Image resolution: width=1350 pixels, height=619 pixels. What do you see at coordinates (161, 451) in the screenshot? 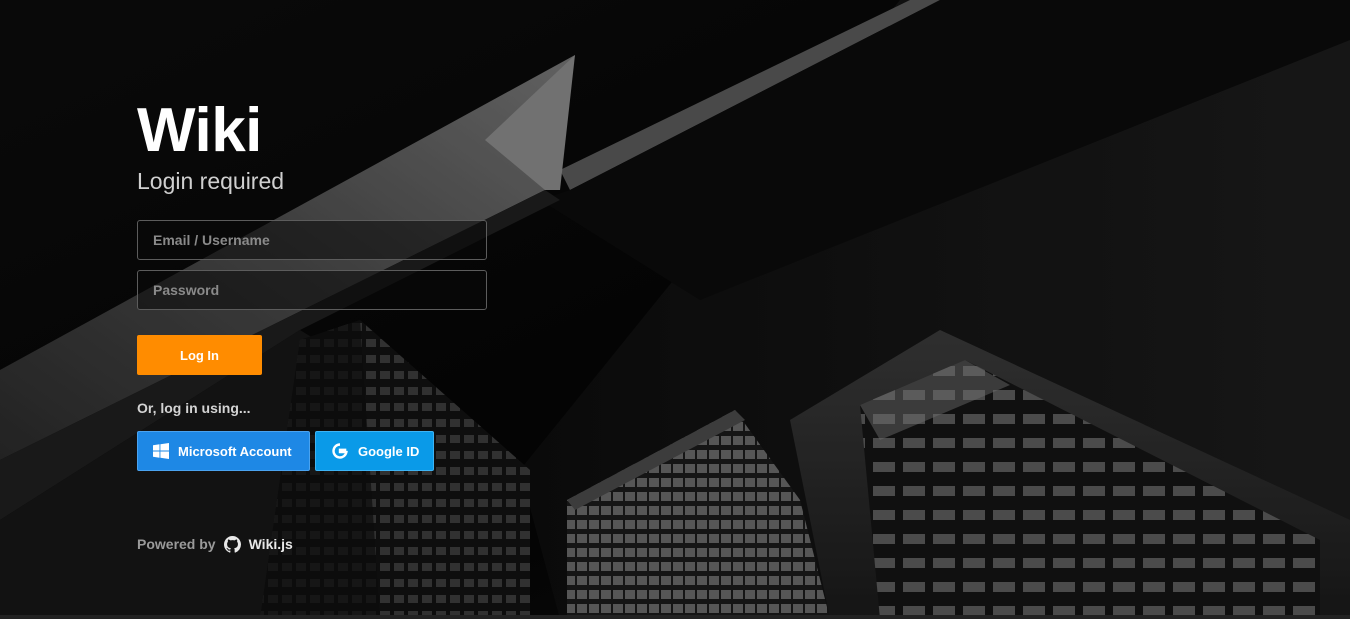
I see `windows-logo-icon` at bounding box center [161, 451].